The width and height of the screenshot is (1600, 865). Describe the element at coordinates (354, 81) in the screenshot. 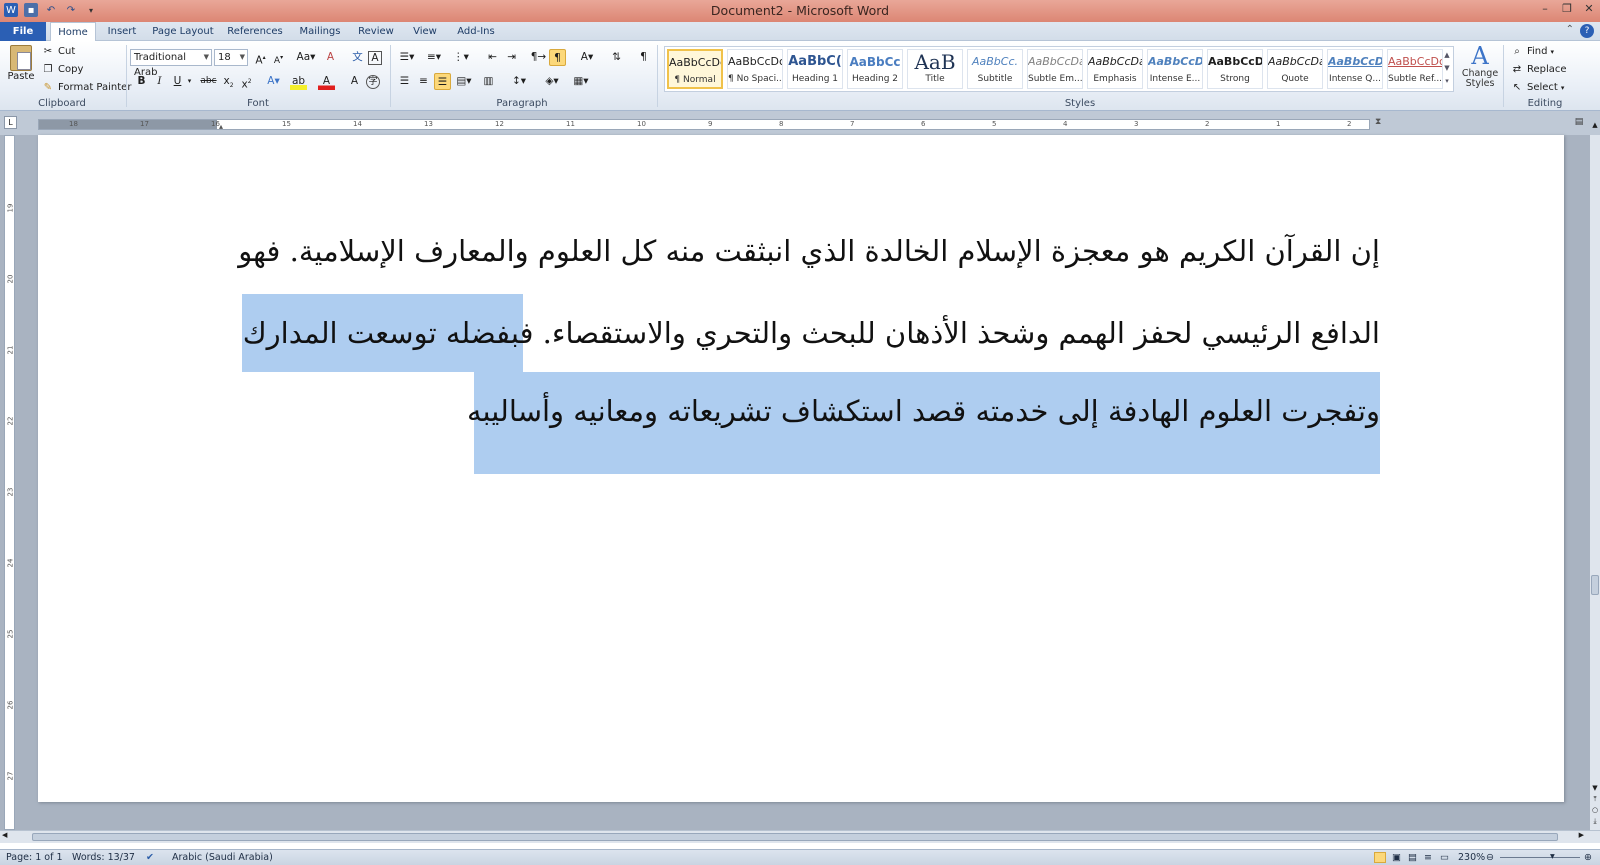

I see `character-shading-icon: A` at that location.